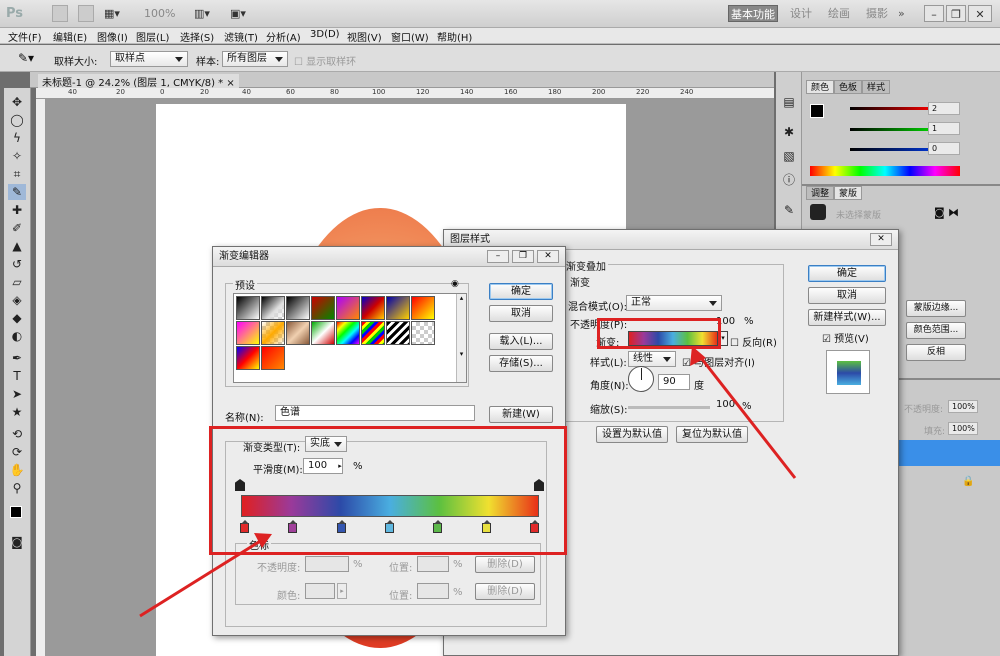 This screenshot has height=656, width=1000. I want to click on close-icon: ✕, so click(980, 13).